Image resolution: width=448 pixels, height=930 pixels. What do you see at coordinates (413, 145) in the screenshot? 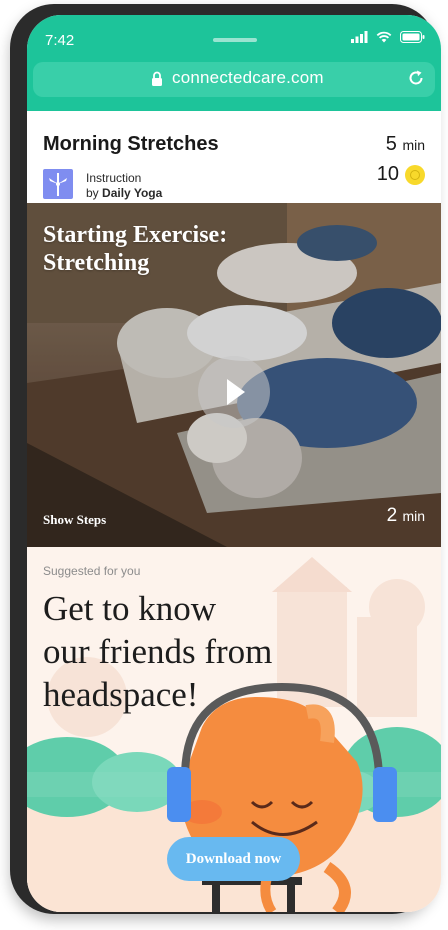
I see `duration-unit: min` at bounding box center [413, 145].